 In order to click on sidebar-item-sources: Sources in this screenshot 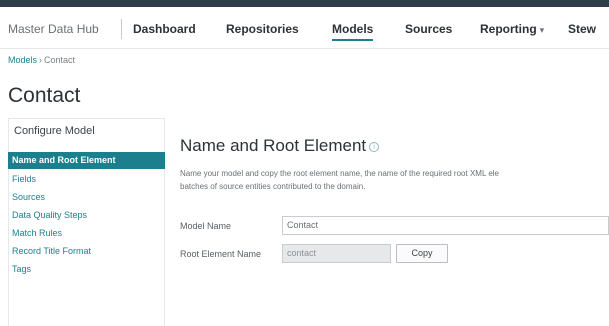, I will do `click(28, 197)`.